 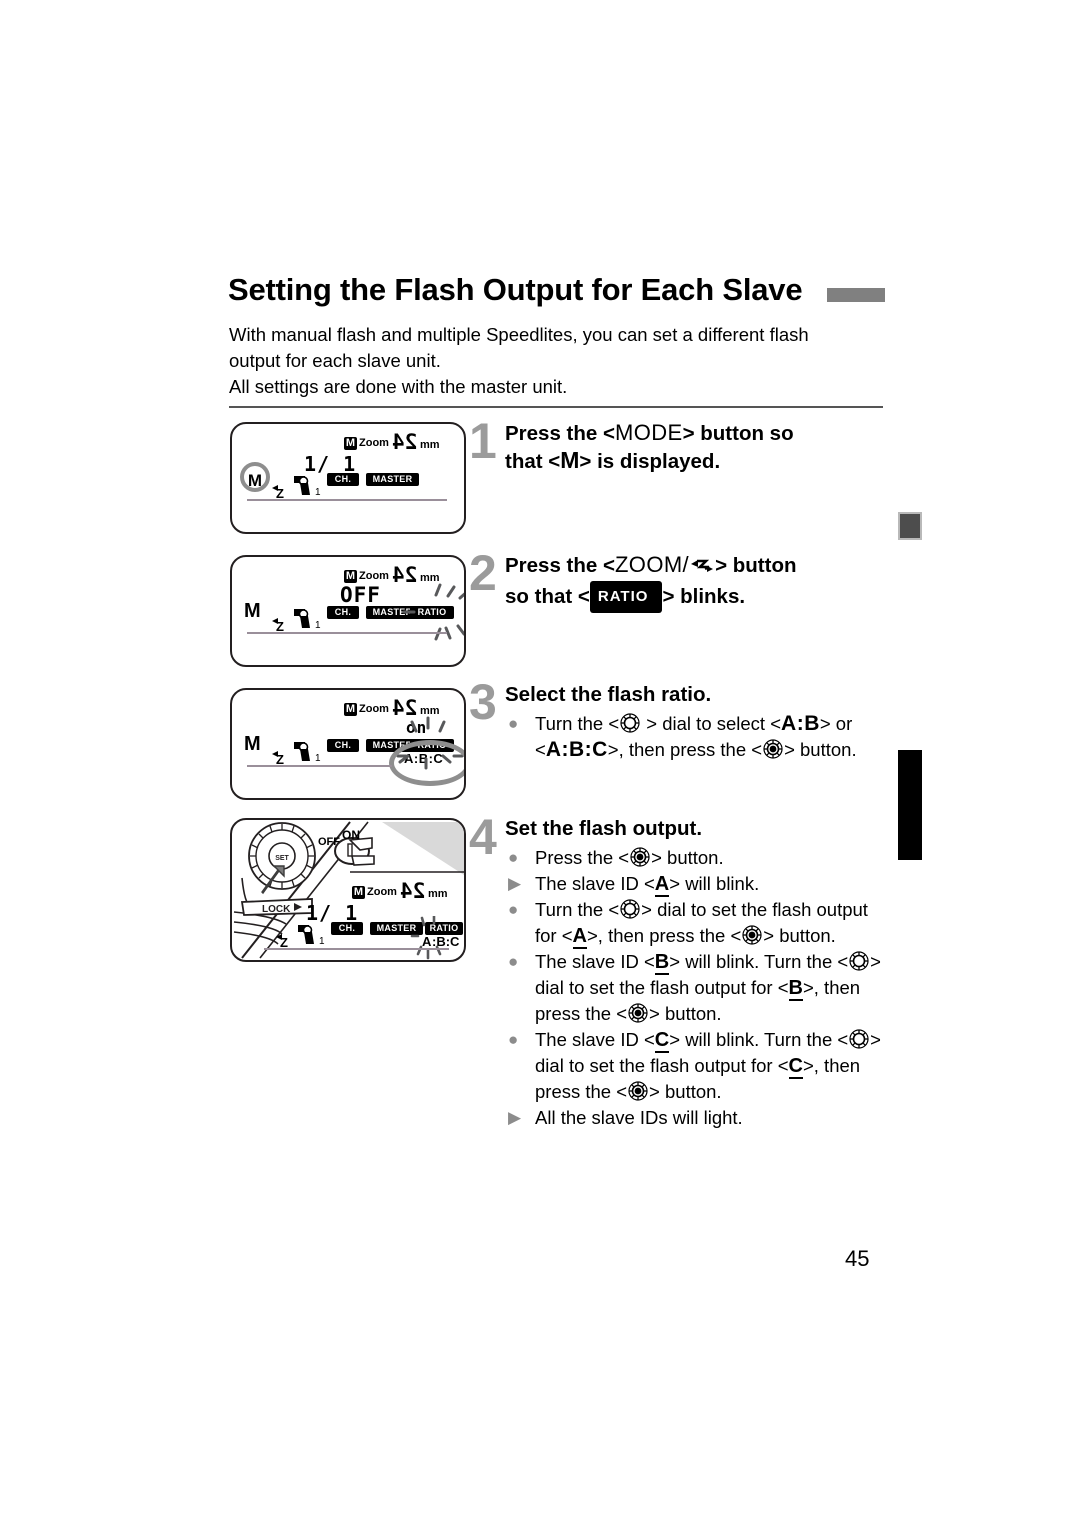 I want to click on step-2-zoom-token: ZOOM/, so click(x=652, y=564).